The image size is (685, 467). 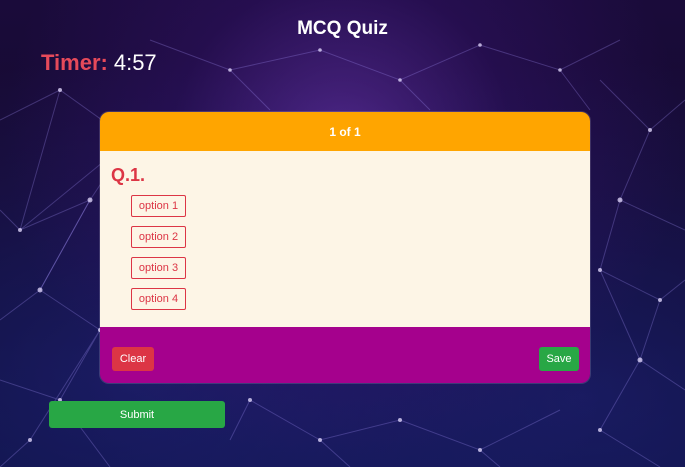 I want to click on page-title: MCQ Quiz, so click(x=342, y=28).